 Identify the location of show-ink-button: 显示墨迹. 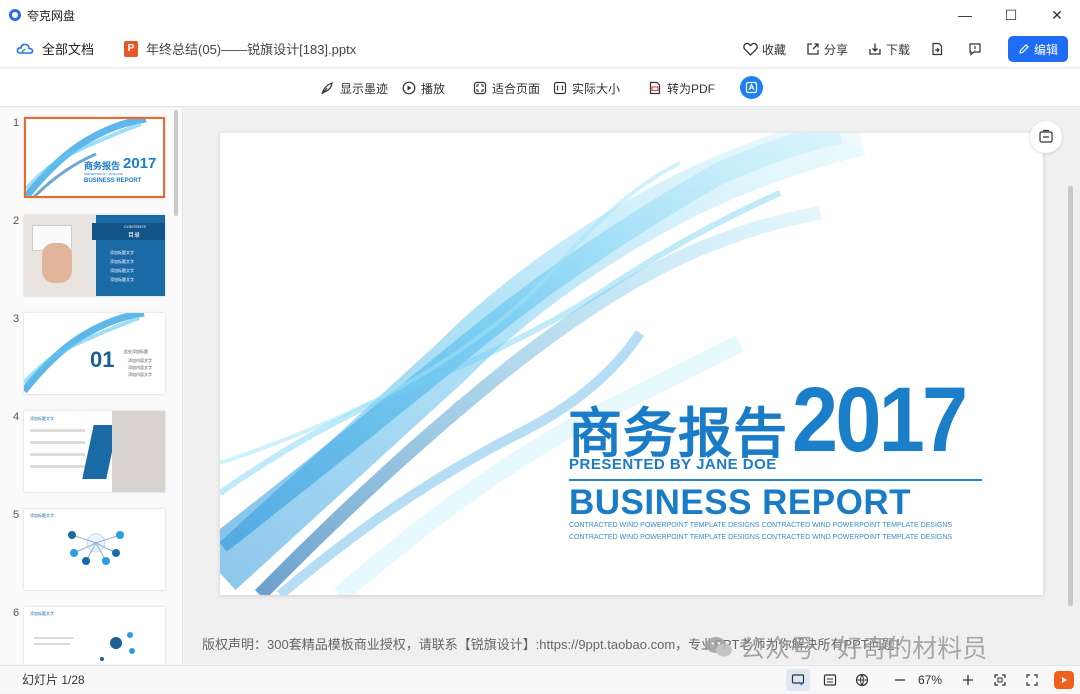
(354, 88).